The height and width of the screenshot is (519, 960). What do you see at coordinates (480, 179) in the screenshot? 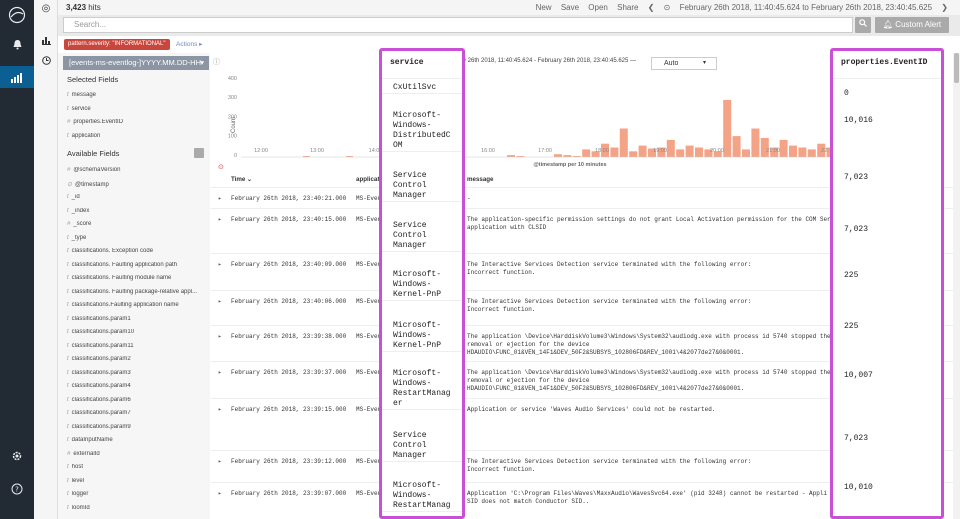
I see `header-message: message` at bounding box center [480, 179].